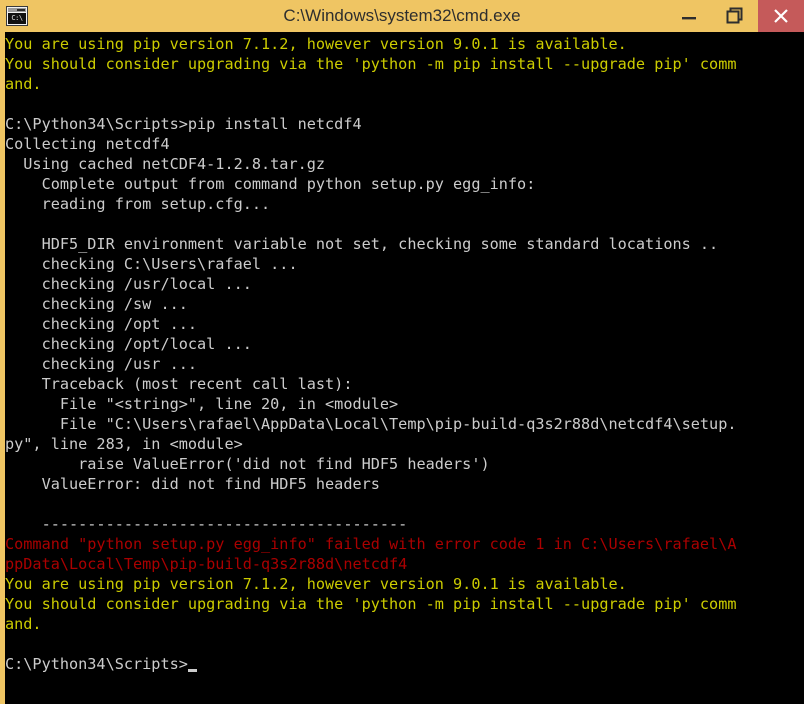  Describe the element at coordinates (192, 484) in the screenshot. I see `console-line: ValueError: did not find HDF5 headers` at that location.